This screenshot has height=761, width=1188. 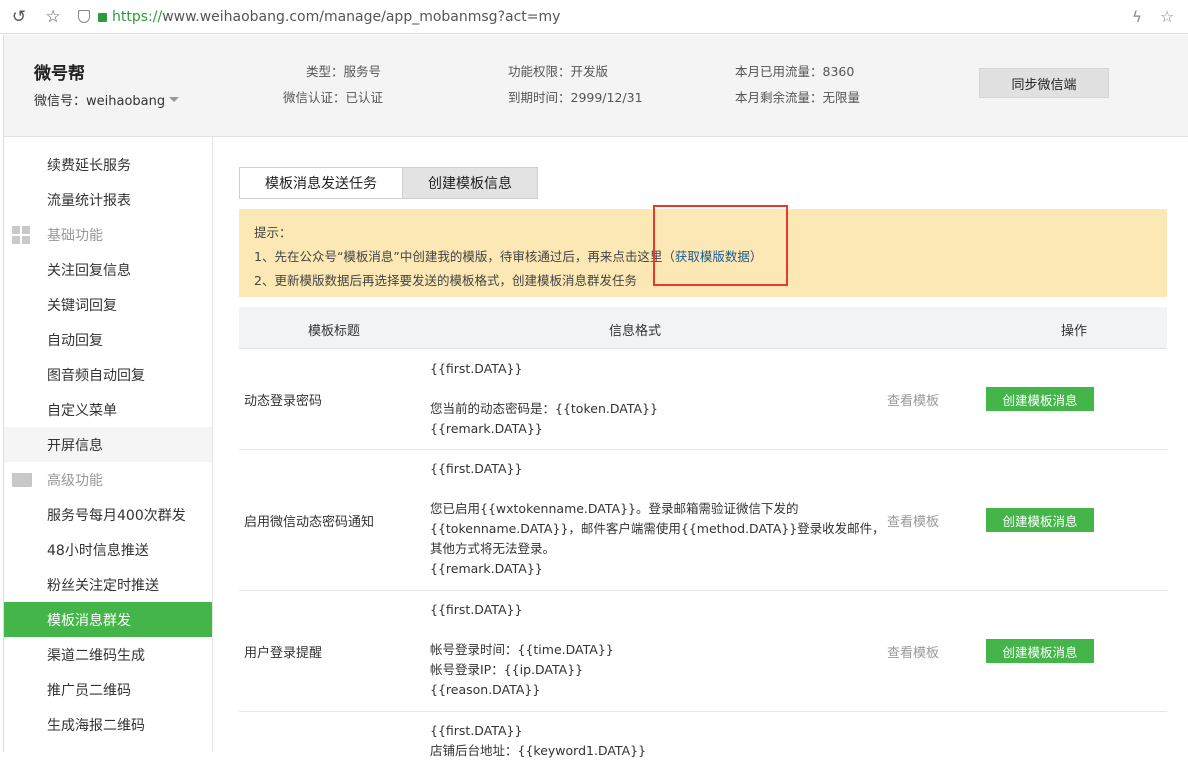 What do you see at coordinates (108, 549) in the screenshot?
I see `sidebar-item-48h-push: 48小时信息推送` at bounding box center [108, 549].